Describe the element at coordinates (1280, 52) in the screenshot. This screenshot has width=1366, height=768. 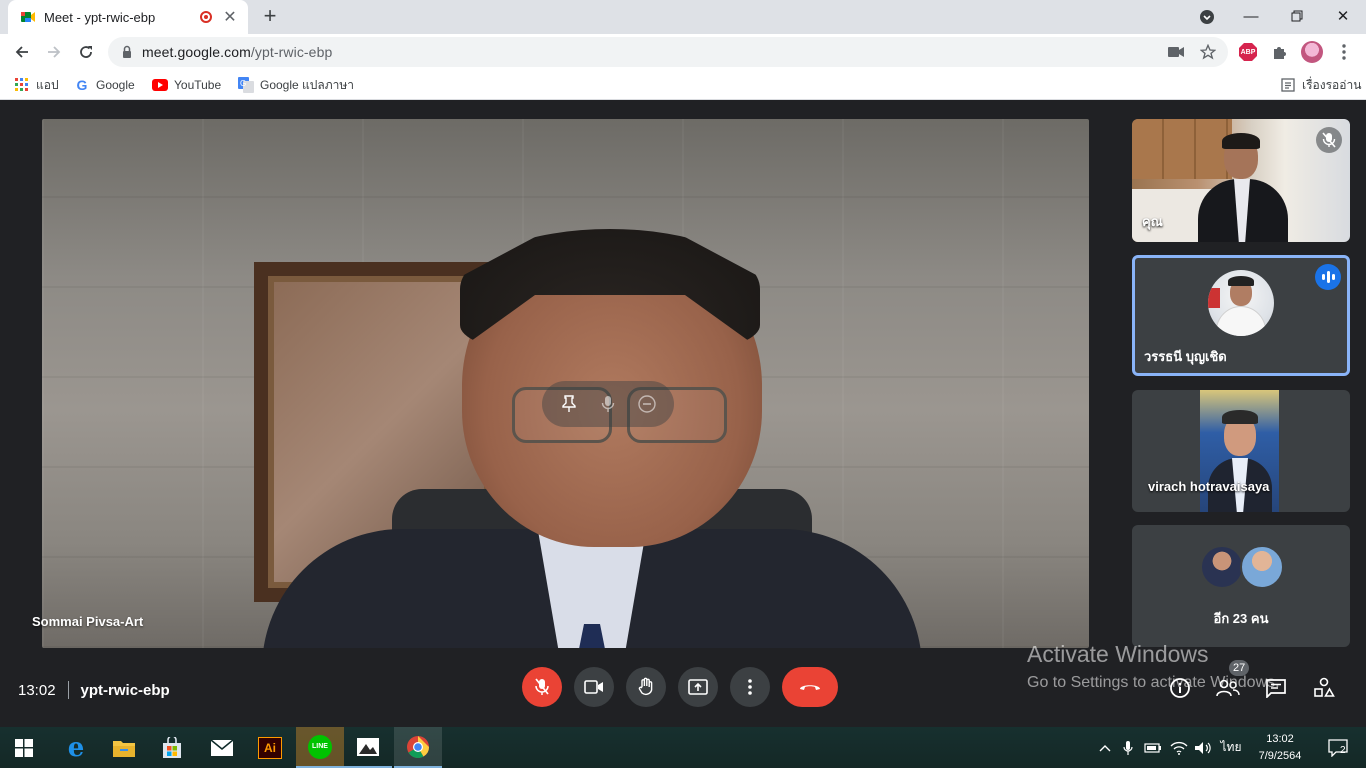
I see `extensions-button` at that location.